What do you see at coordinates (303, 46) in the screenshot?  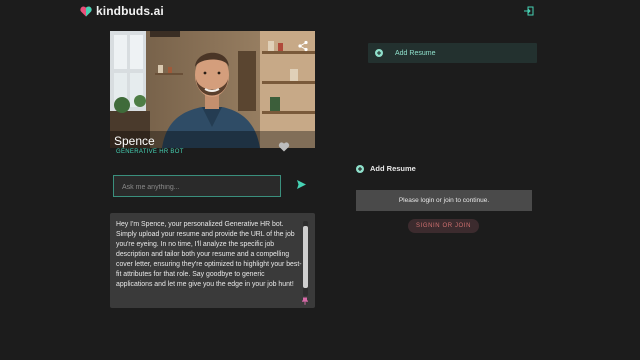 I see `share-icon` at bounding box center [303, 46].